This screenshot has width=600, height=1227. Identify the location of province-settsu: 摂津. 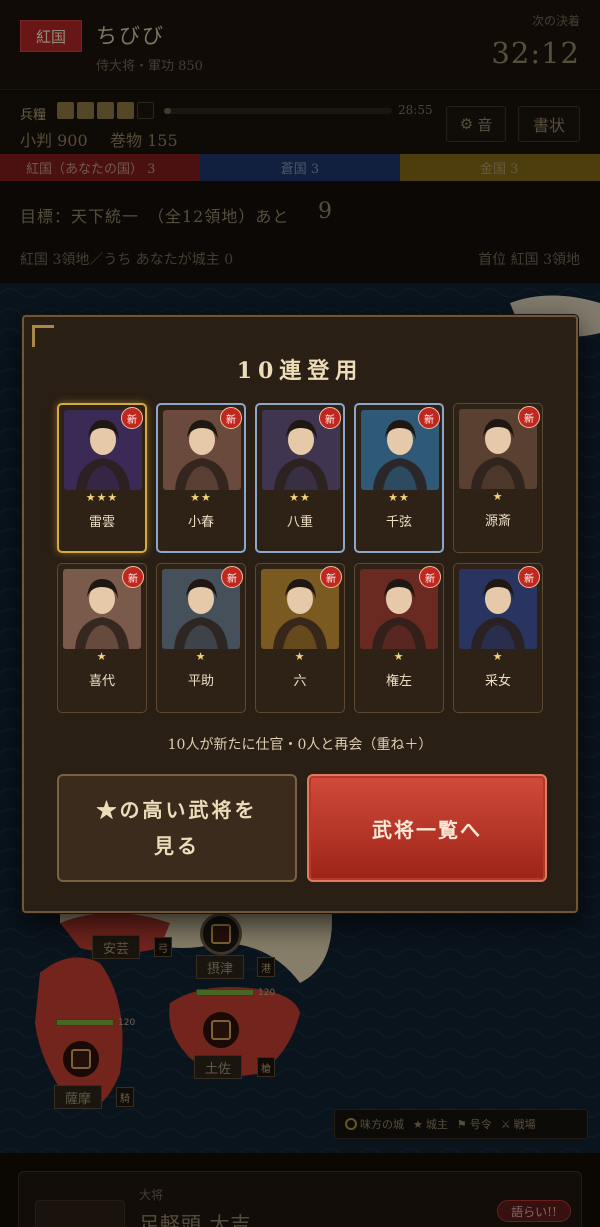
(220, 967).